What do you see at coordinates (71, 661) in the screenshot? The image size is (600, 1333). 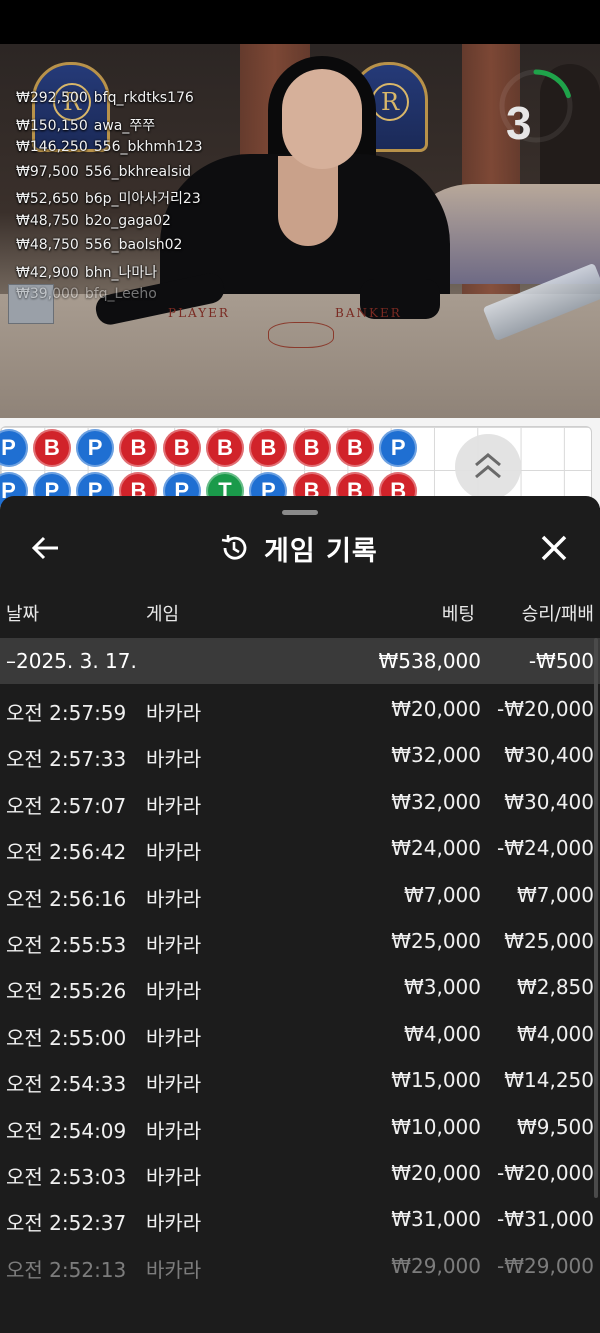 I see `group-date: –2025. 3. 17.` at bounding box center [71, 661].